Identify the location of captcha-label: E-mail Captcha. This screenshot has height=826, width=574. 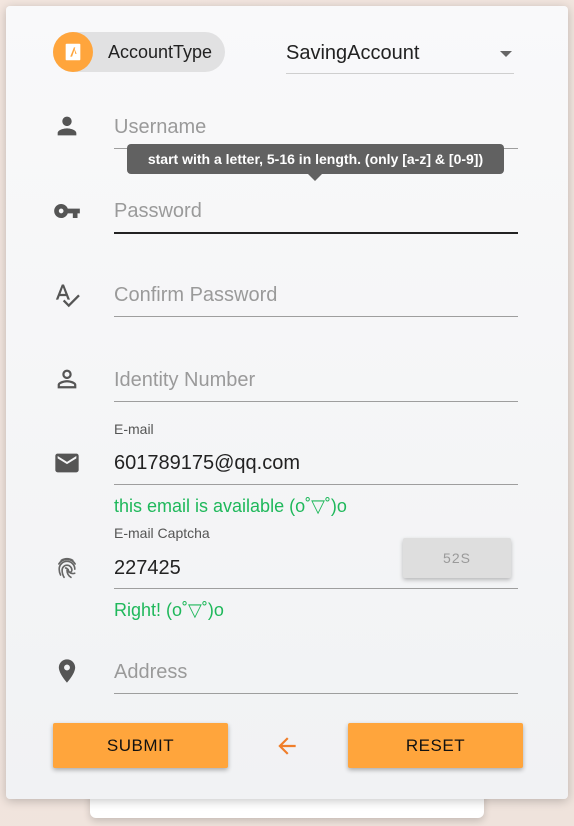
(162, 533).